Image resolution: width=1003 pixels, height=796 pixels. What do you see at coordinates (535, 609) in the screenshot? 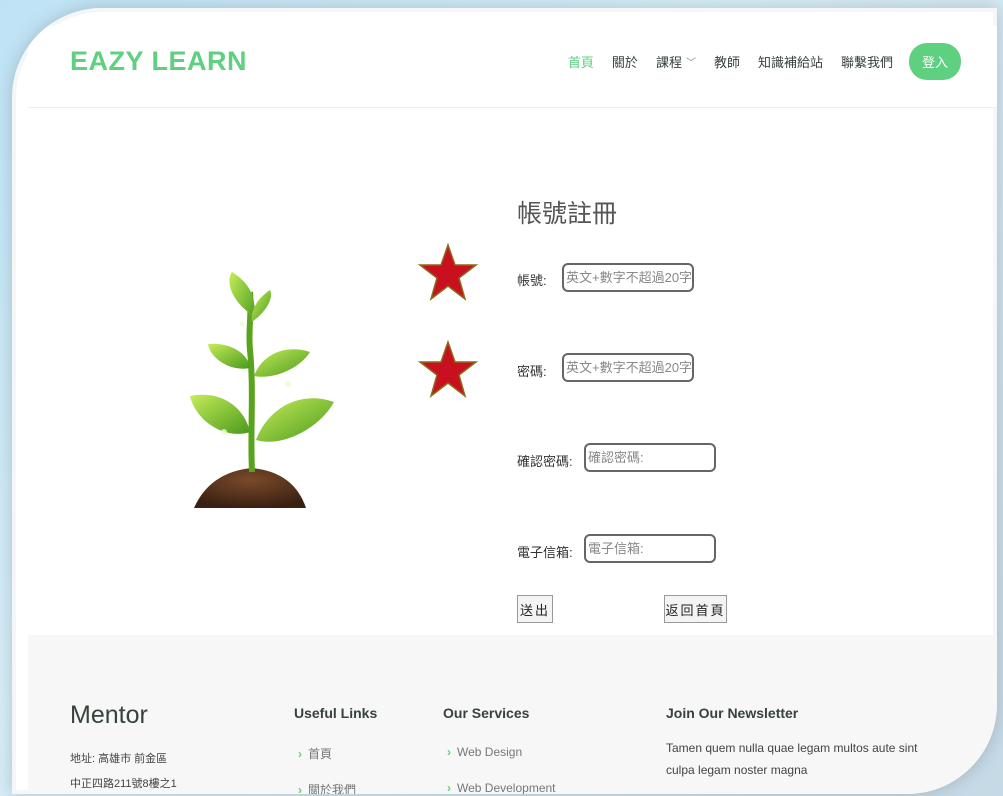
I see `submit-button: 送出` at bounding box center [535, 609].